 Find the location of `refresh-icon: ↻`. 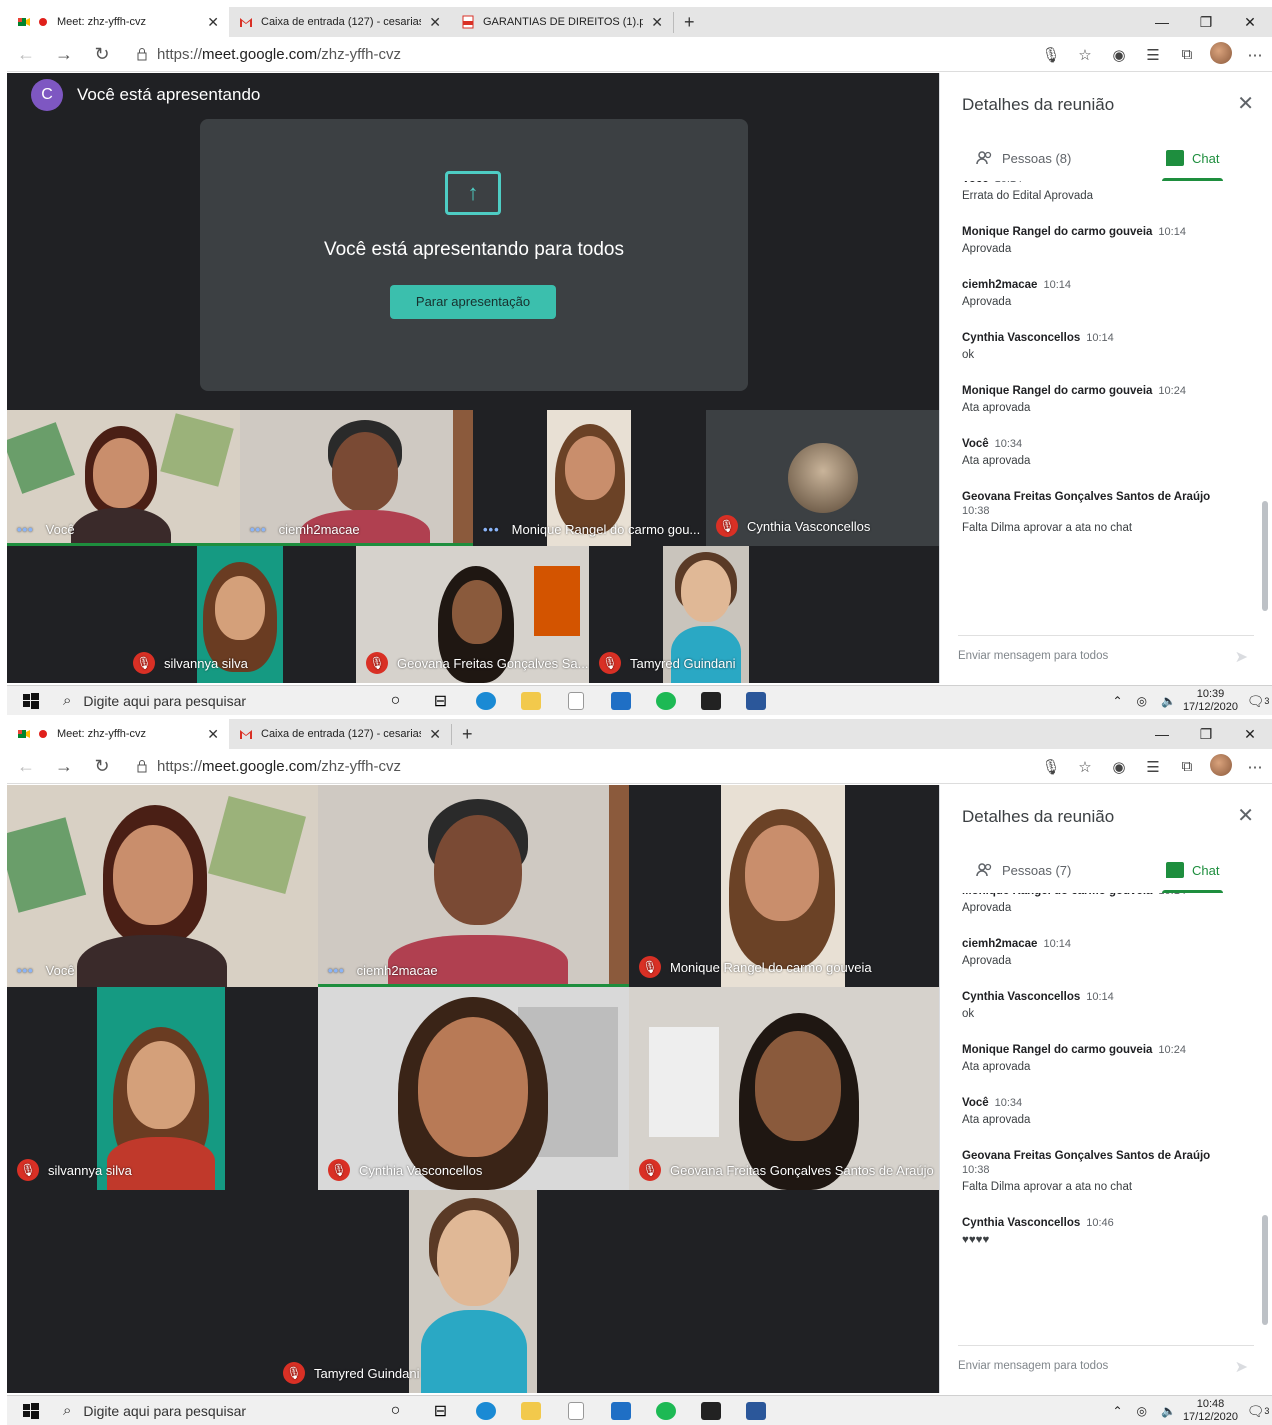

refresh-icon: ↻ is located at coordinates (102, 54).